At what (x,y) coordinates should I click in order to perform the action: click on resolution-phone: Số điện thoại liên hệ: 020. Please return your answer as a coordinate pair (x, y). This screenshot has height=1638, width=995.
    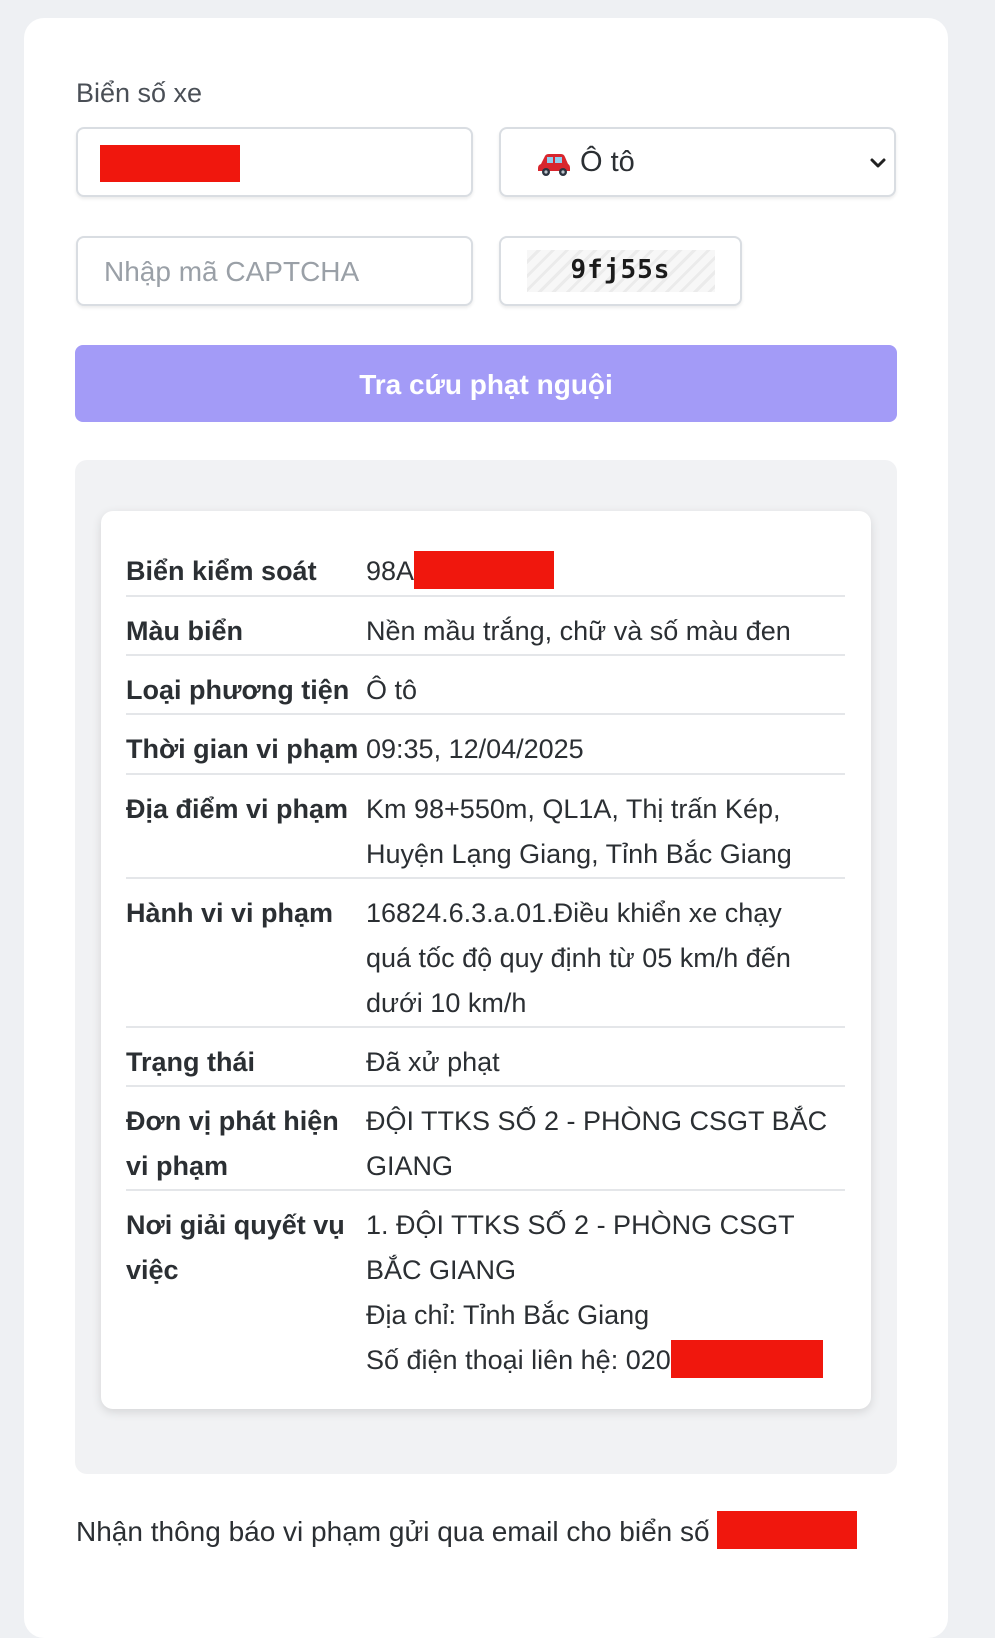
    Looking at the image, I should click on (605, 1360).